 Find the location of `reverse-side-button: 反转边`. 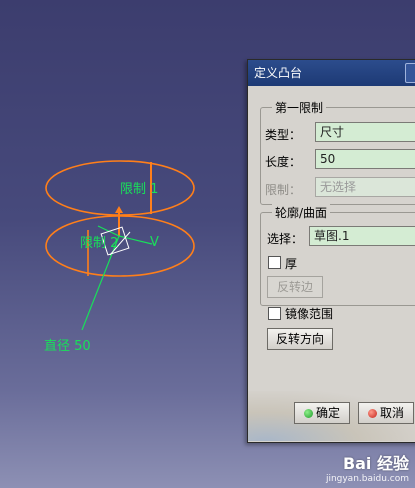

reverse-side-button: 反转边 is located at coordinates (295, 287).